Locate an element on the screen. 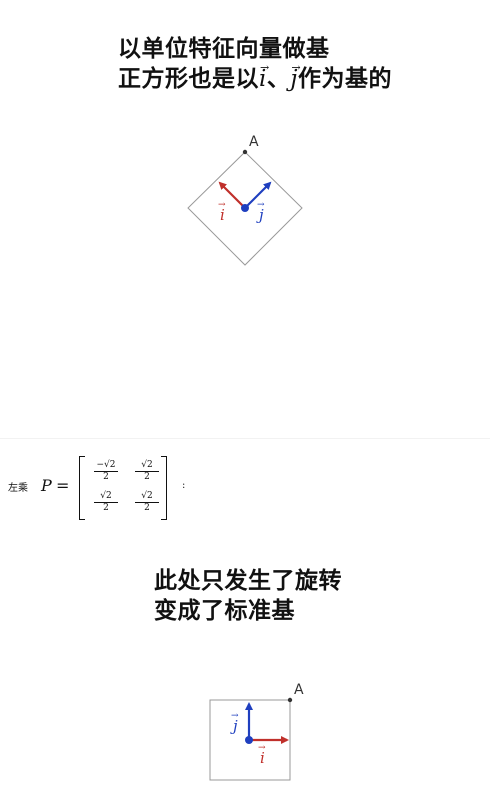  matrix-cell-2-1: √2 2 is located at coordinates (106, 502).